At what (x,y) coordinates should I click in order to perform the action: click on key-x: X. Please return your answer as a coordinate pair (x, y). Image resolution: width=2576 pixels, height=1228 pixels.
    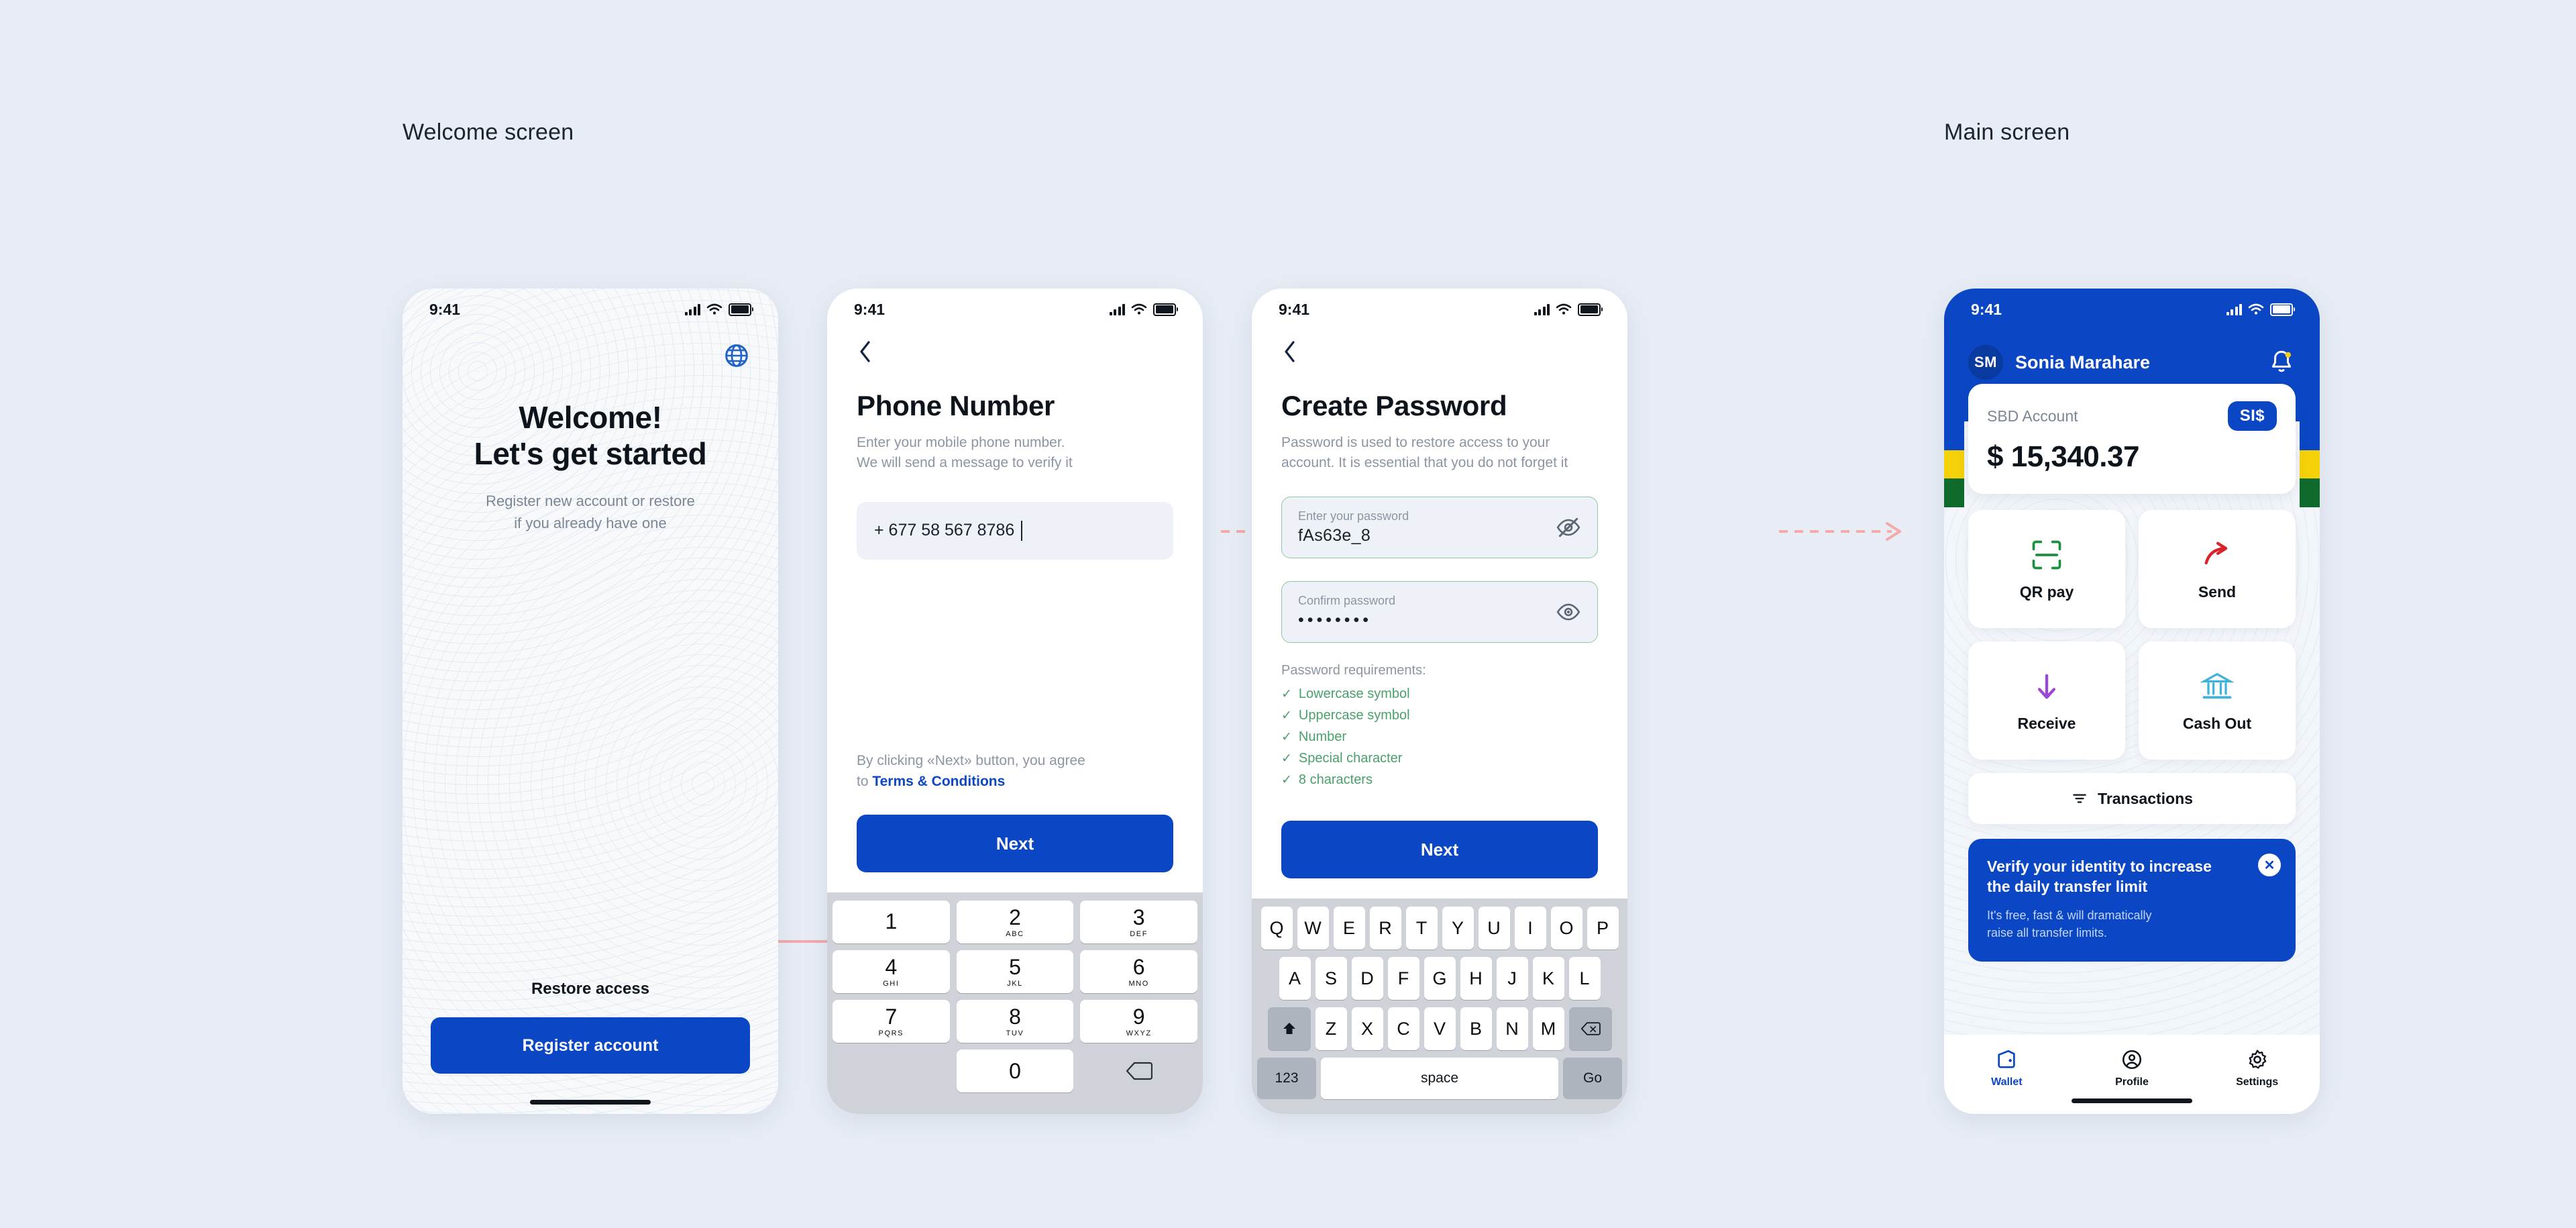
    Looking at the image, I should click on (1367, 1028).